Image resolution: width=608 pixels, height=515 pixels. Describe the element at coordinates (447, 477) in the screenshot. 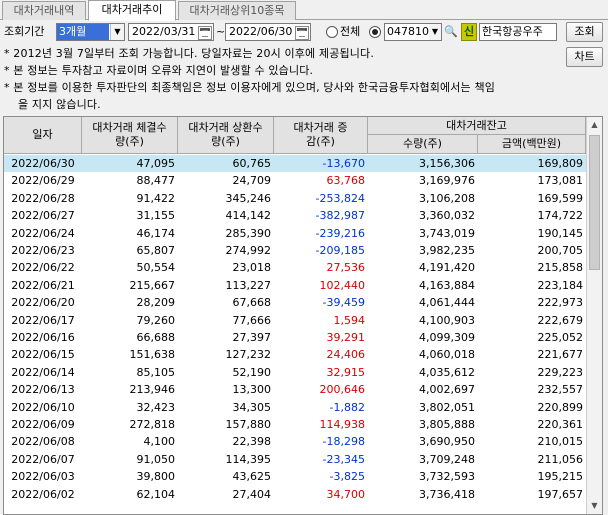

I see `cell-qty: 3,732,593` at that location.